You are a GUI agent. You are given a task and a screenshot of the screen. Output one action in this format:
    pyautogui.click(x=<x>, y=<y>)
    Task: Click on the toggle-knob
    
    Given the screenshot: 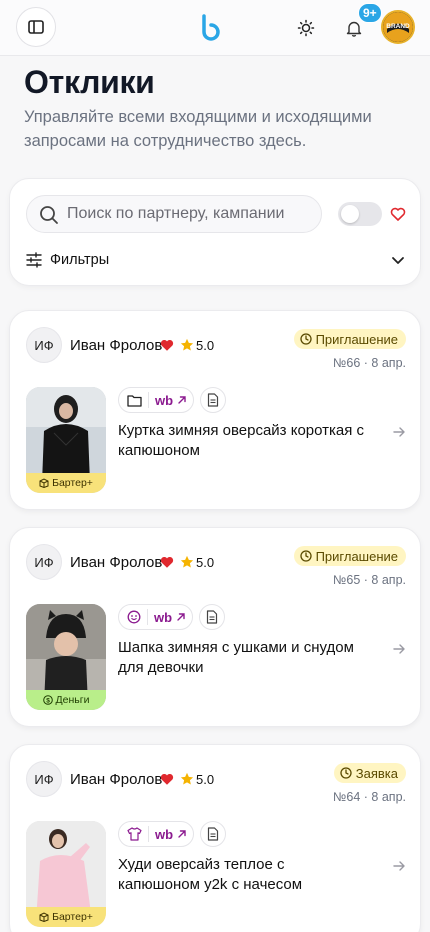 What is the action you would take?
    pyautogui.click(x=350, y=214)
    